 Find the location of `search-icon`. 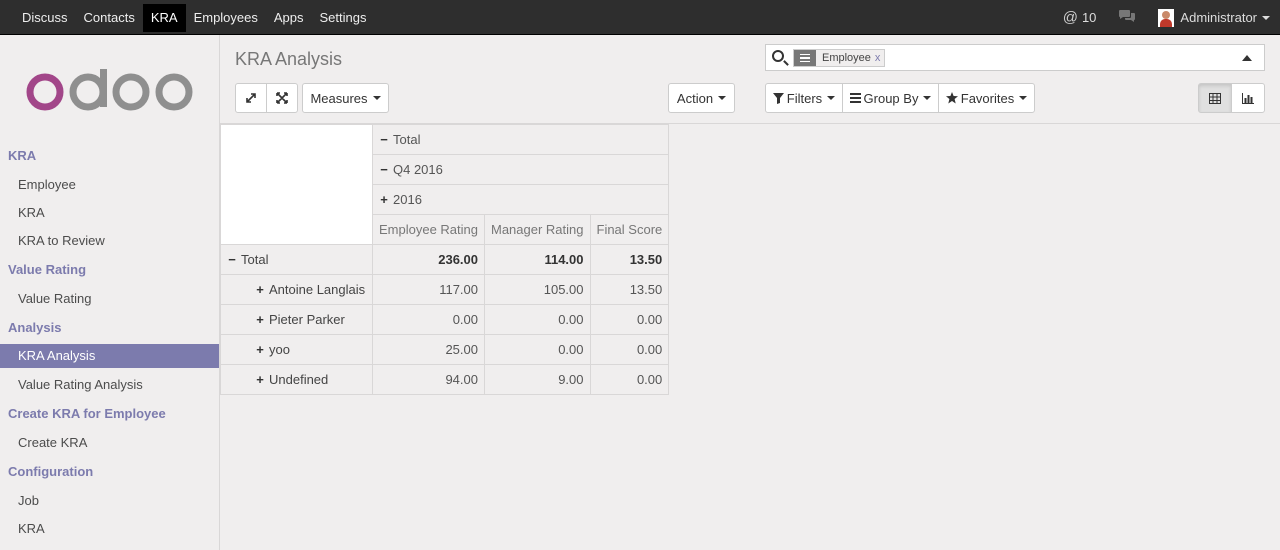

search-icon is located at coordinates (778, 56).